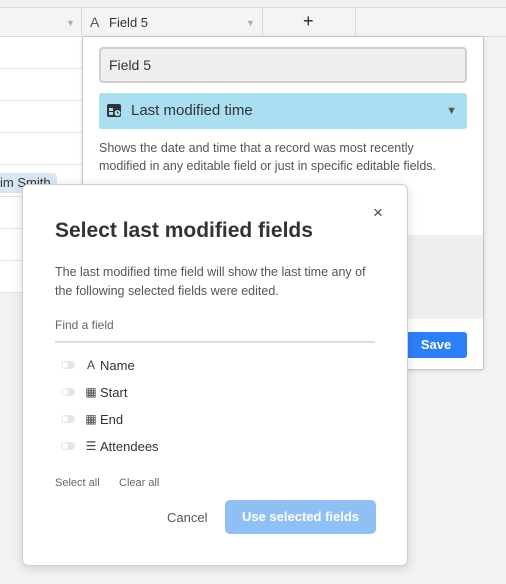 The height and width of the screenshot is (584, 506). I want to click on field-option-label: Name, so click(117, 365).